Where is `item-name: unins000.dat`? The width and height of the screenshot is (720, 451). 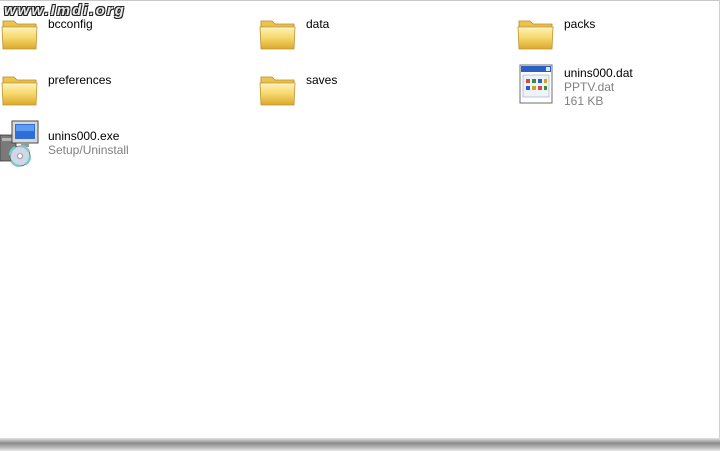 item-name: unins000.dat is located at coordinates (598, 73).